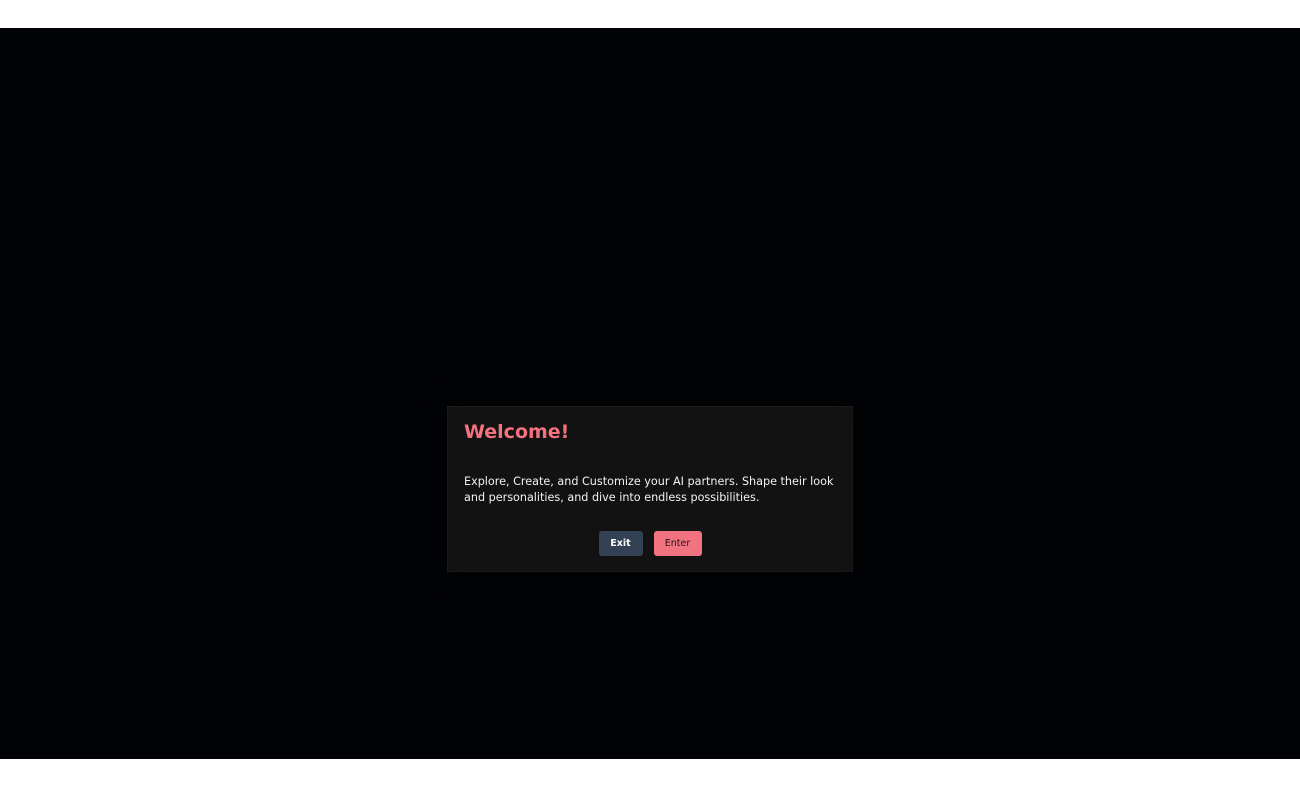  I want to click on enter-button: Enter, so click(677, 543).